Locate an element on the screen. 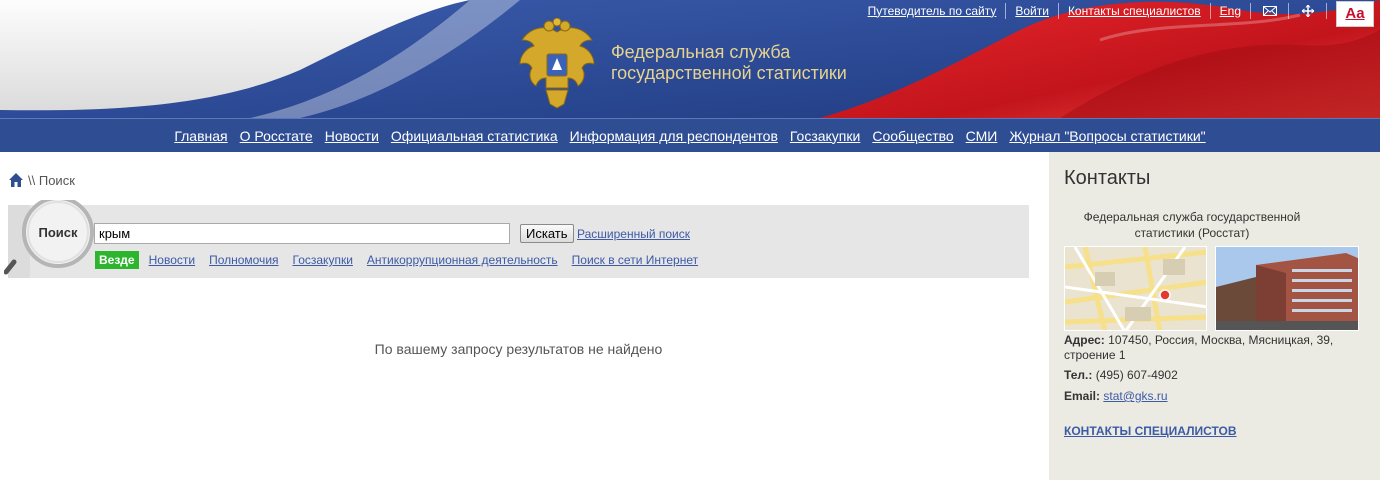 The image size is (1380, 480). email-label: Email: is located at coordinates (1082, 396).